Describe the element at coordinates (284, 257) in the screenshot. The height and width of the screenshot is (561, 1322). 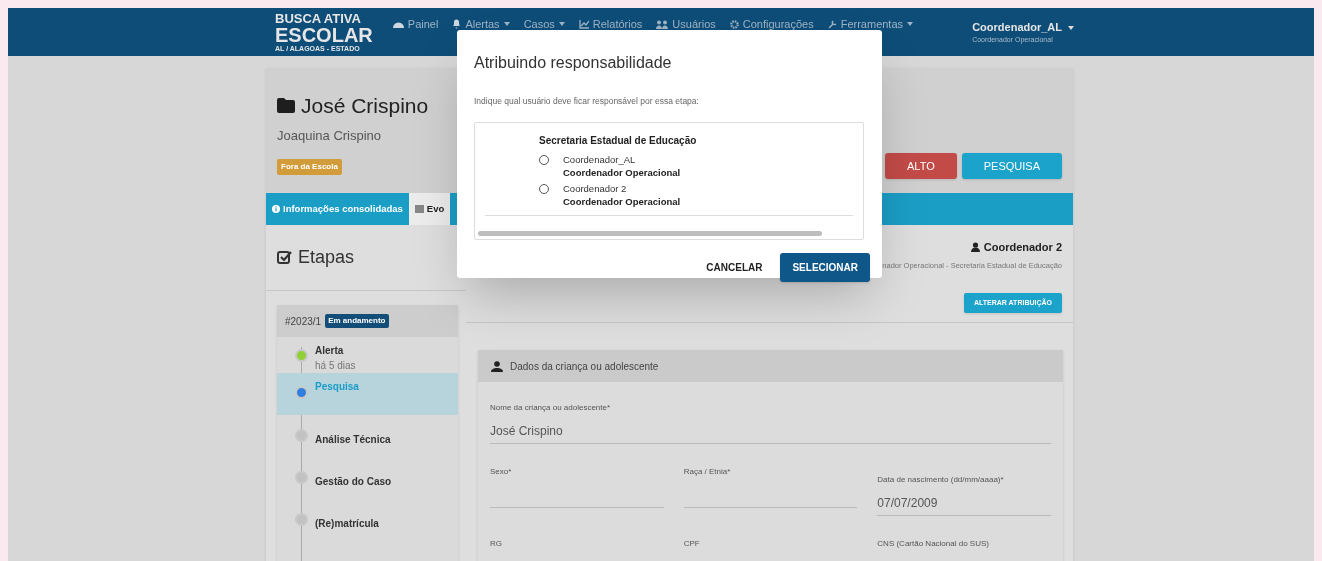
I see `checkbox-icon` at that location.